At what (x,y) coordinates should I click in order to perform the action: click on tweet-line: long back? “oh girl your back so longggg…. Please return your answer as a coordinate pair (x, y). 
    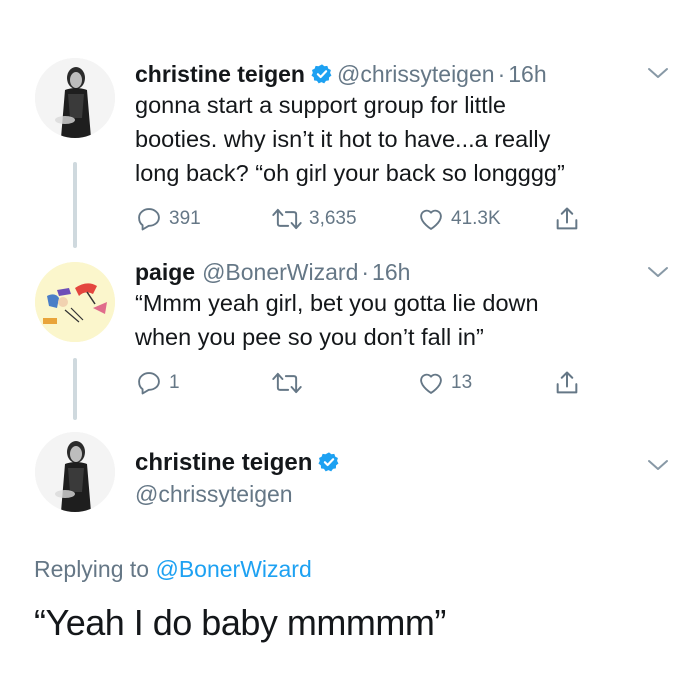
    Looking at the image, I should click on (350, 173).